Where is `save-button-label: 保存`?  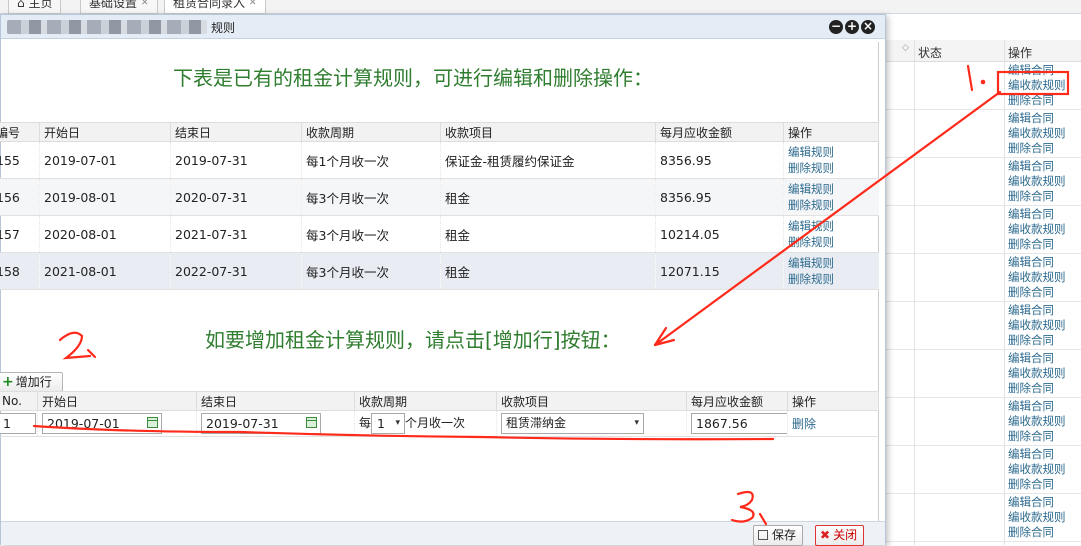
save-button-label: 保存 is located at coordinates (784, 535).